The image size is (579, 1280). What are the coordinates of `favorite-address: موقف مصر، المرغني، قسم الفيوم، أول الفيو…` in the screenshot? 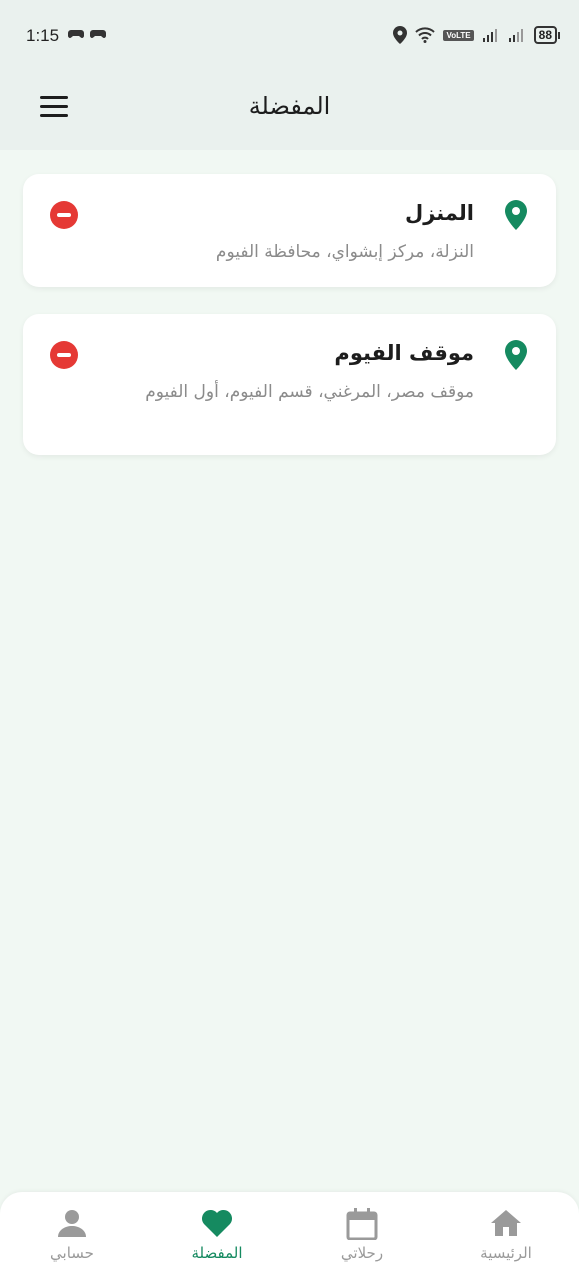 It's located at (309, 392).